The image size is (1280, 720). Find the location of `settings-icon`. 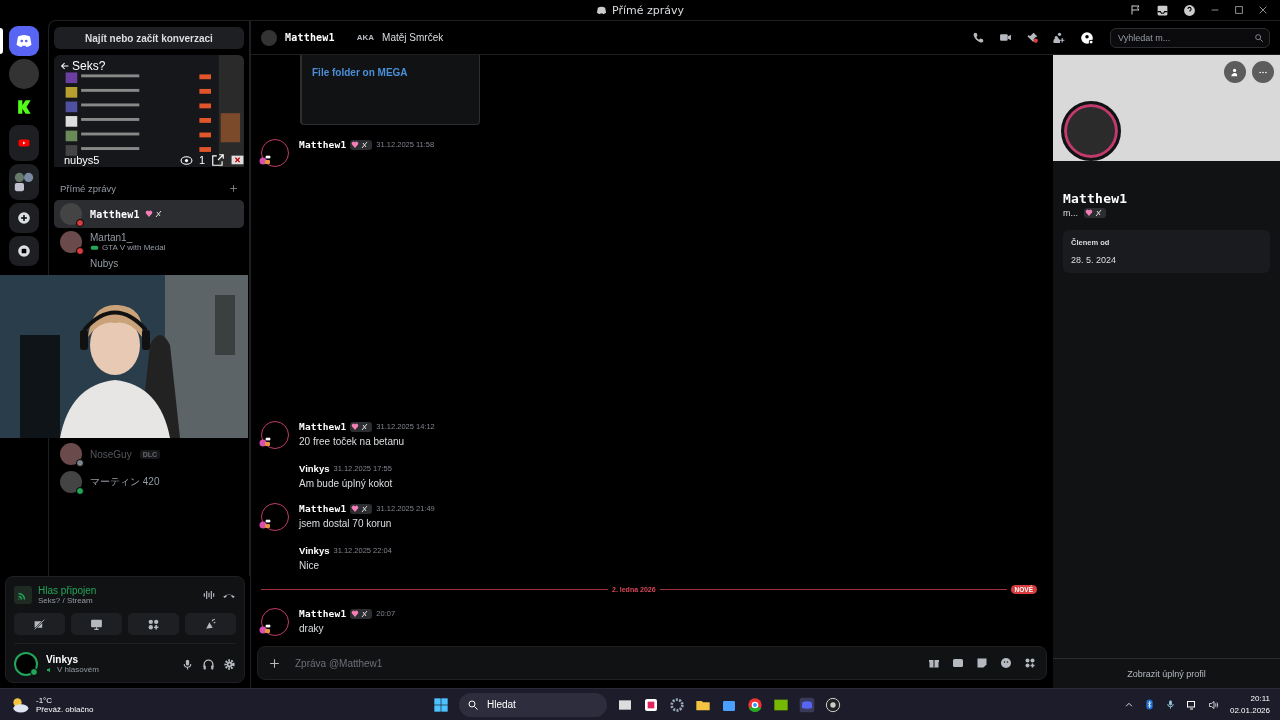

settings-icon is located at coordinates (229, 664).